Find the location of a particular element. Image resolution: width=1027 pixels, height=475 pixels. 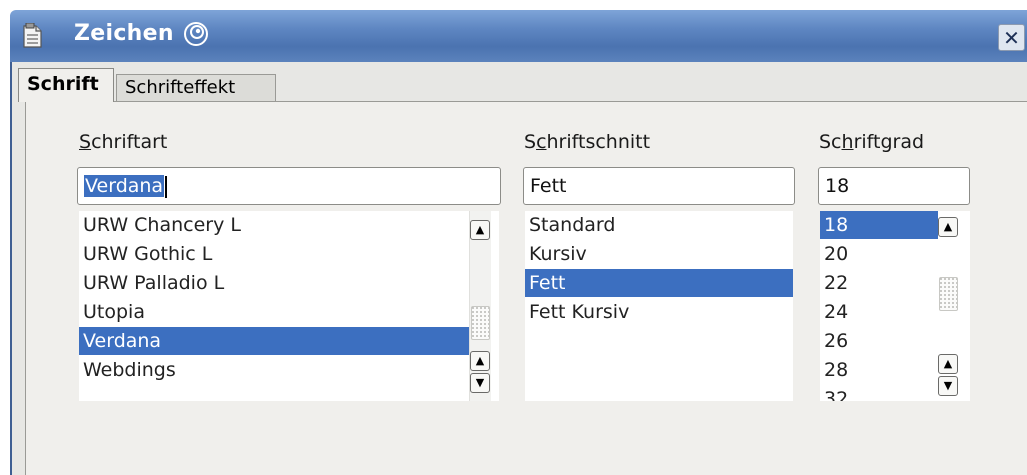

list-item: 26 is located at coordinates (879, 341).